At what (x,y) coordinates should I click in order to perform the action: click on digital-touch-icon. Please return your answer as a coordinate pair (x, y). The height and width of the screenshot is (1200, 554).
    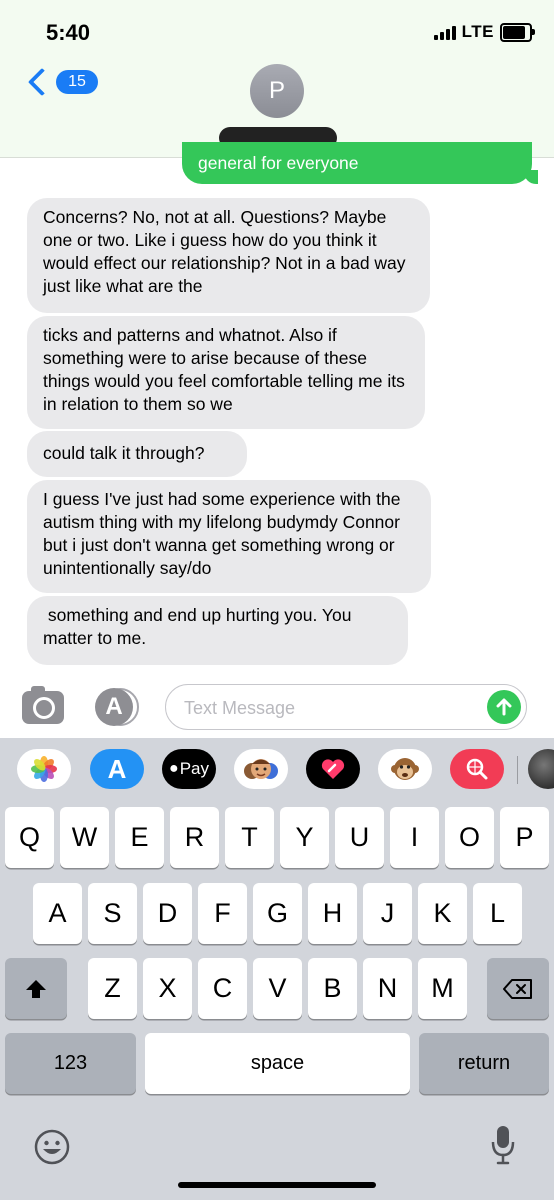
    Looking at the image, I should click on (333, 769).